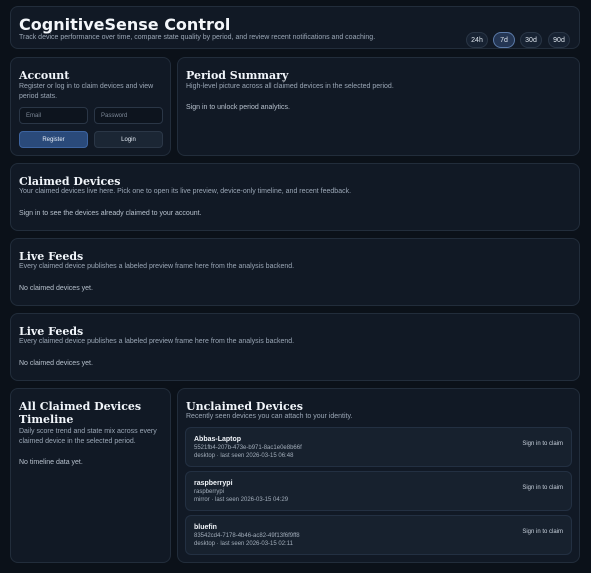 This screenshot has height=573, width=591. I want to click on device-name: raspberrypi, so click(213, 483).